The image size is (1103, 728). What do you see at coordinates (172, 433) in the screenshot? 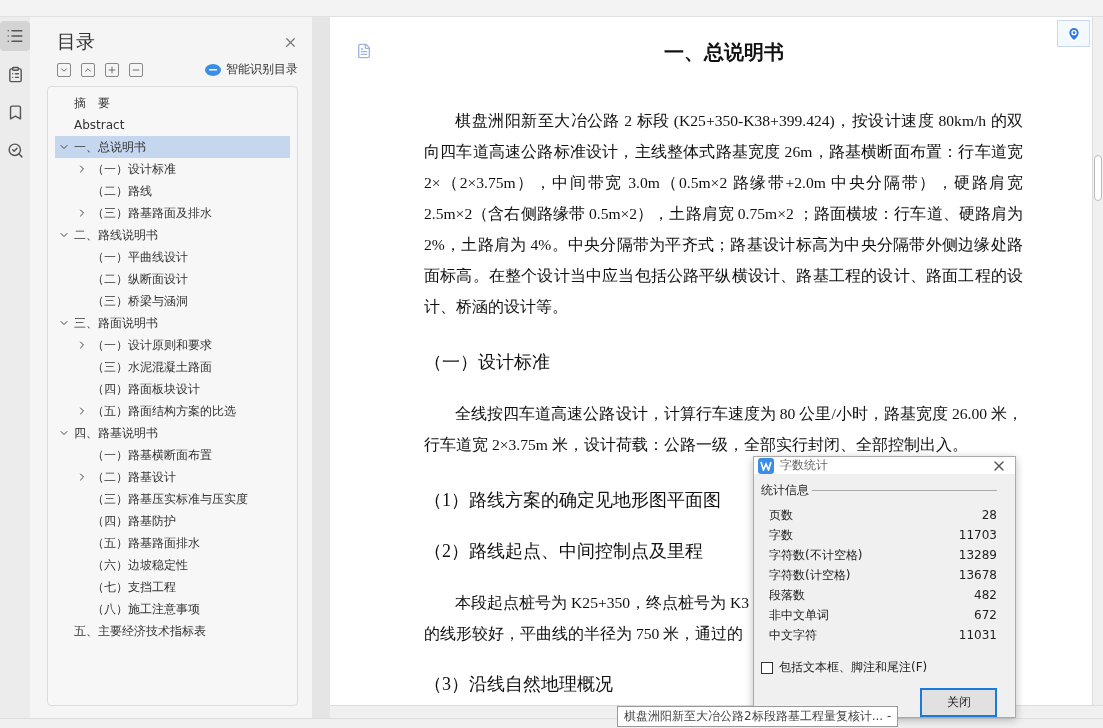
I see `outline-item: 四、路基说明书` at bounding box center [172, 433].